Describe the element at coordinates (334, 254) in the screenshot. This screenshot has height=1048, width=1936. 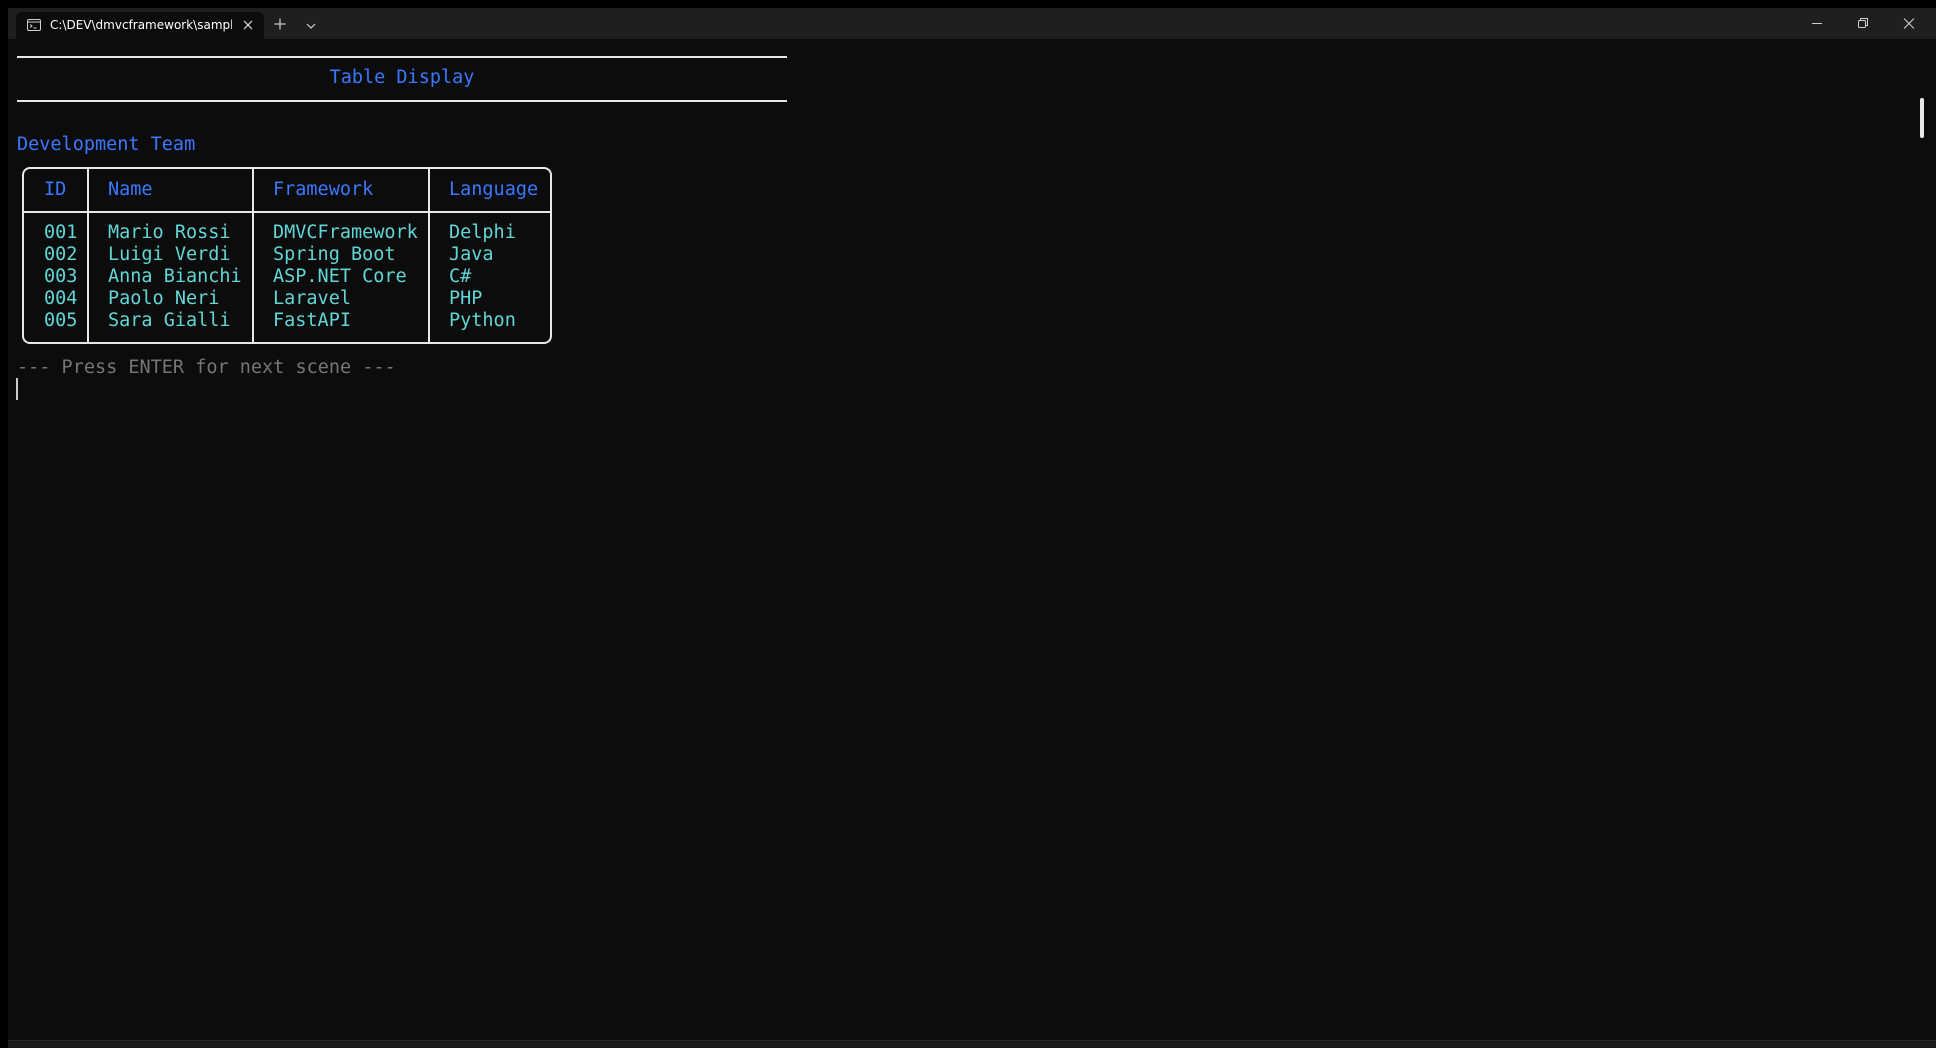
I see `table-cell-framework: Spring Boot` at that location.